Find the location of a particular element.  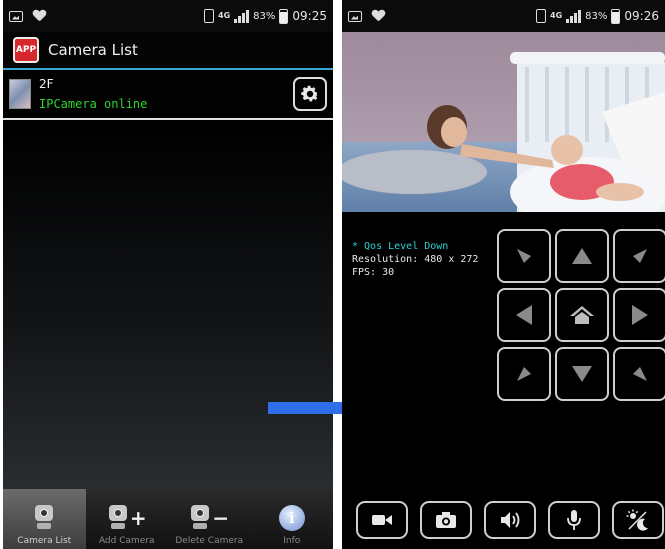

camera-controls is located at coordinates (510, 520).